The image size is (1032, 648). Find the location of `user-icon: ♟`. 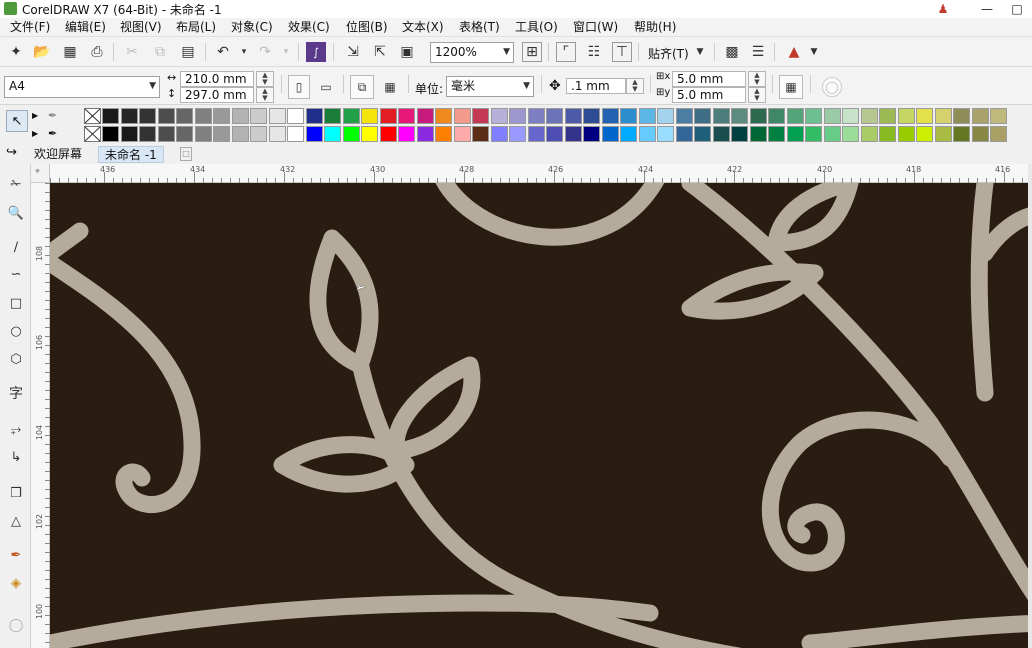

user-icon: ♟ is located at coordinates (943, 9).